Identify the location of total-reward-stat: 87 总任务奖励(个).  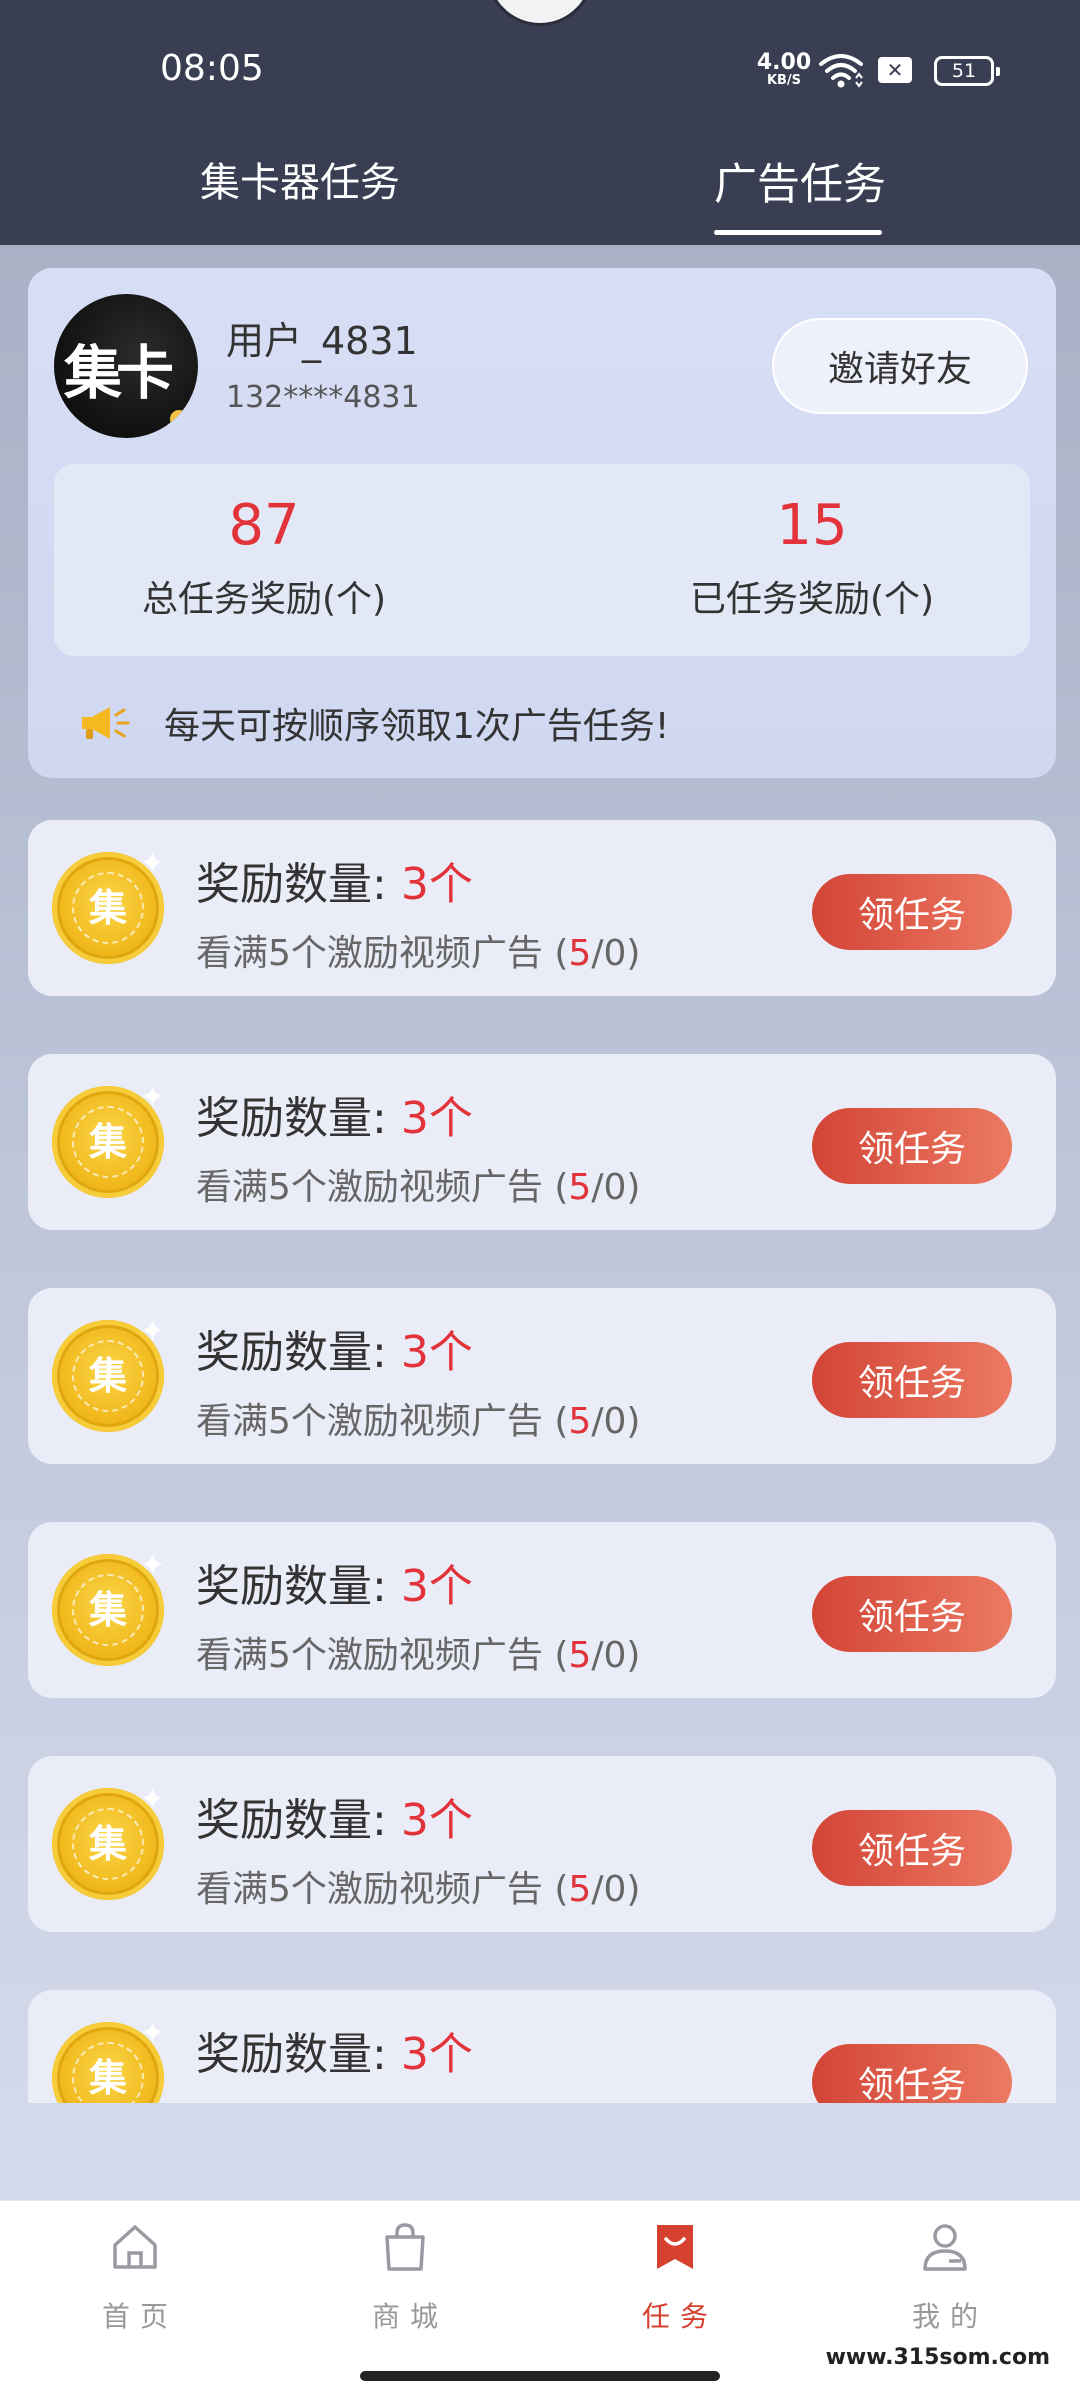
(264, 558).